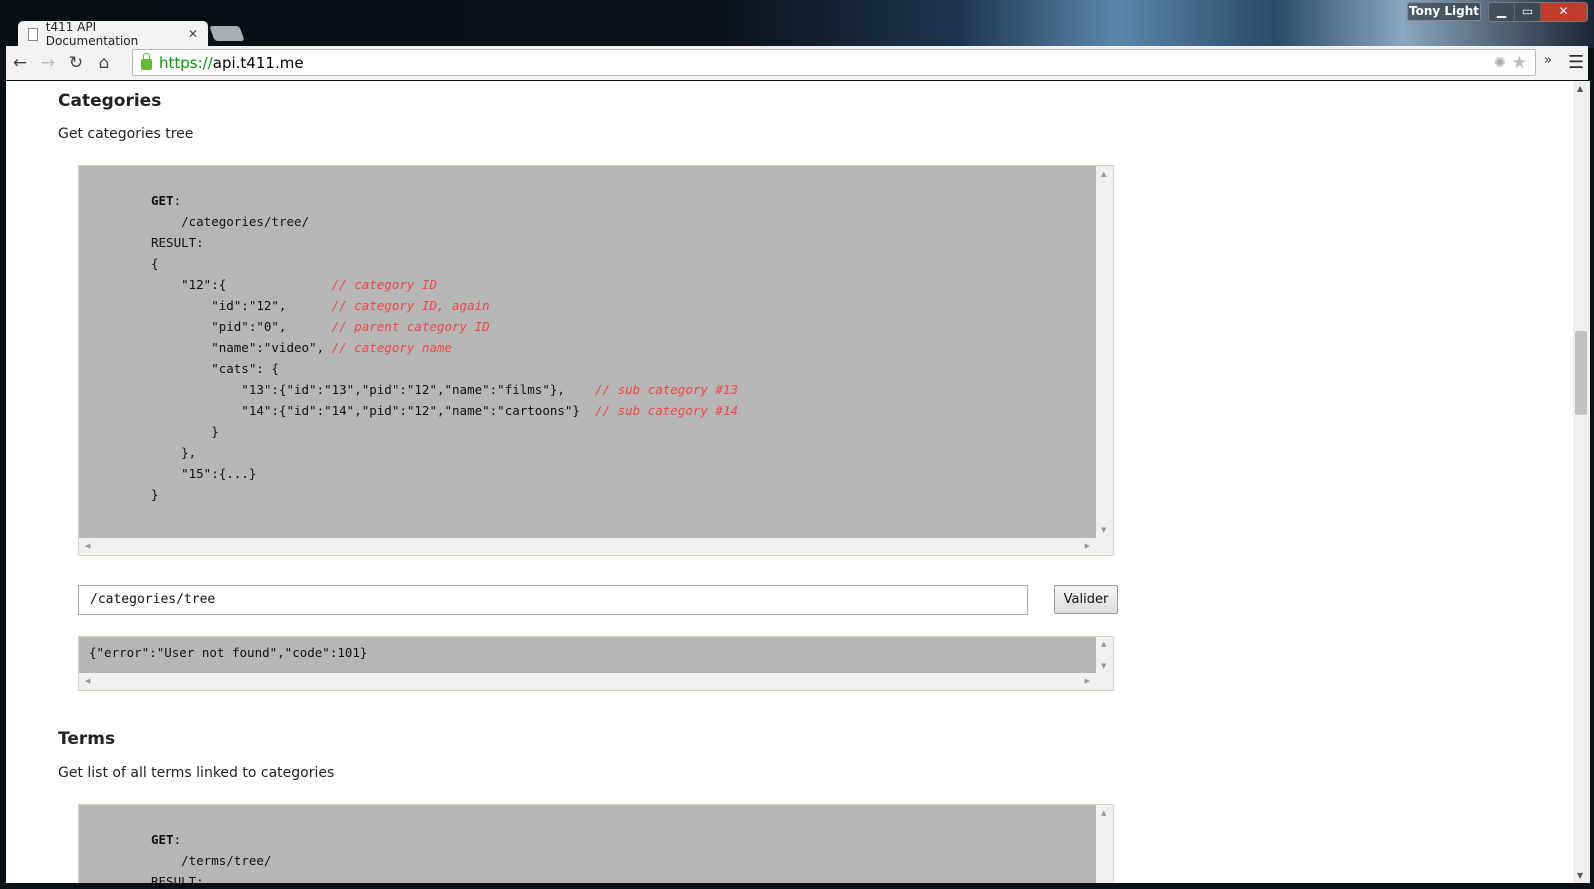 The width and height of the screenshot is (1594, 889). Describe the element at coordinates (258, 62) in the screenshot. I see `url-host: api.t411.me` at that location.